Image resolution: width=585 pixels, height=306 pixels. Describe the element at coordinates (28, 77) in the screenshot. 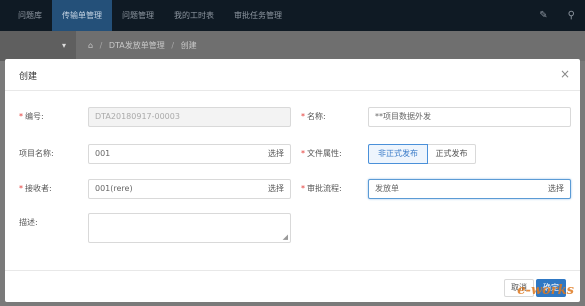

I see `dialog-title: 创建` at that location.